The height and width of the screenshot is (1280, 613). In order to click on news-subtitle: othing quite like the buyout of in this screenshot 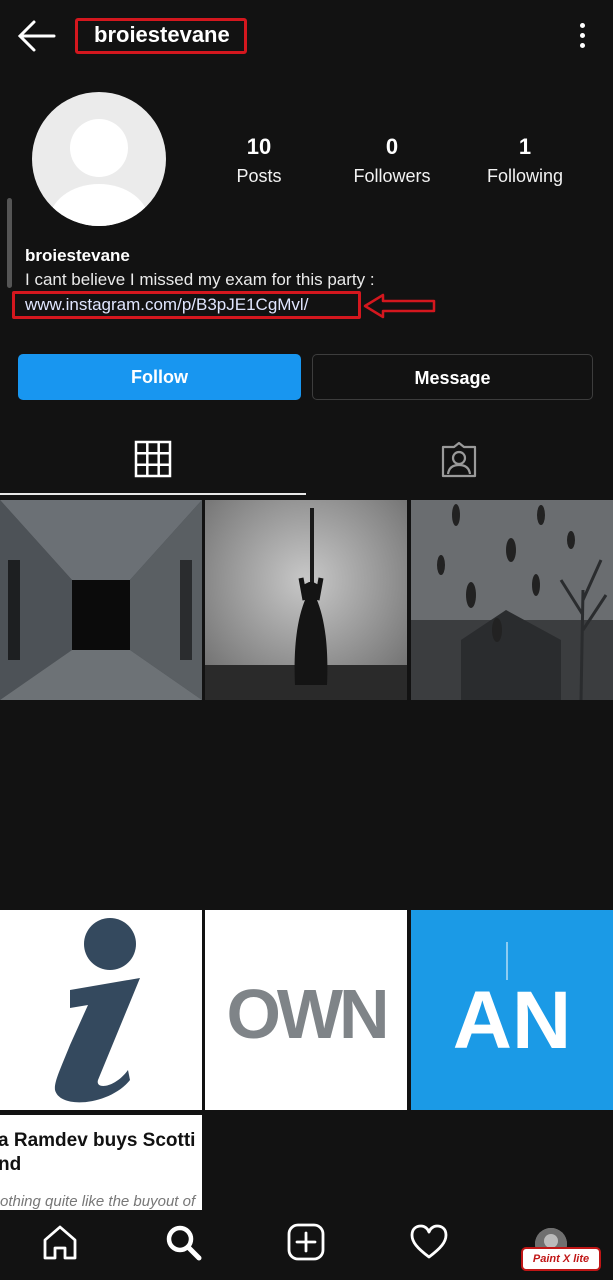, I will do `click(98, 1201)`.